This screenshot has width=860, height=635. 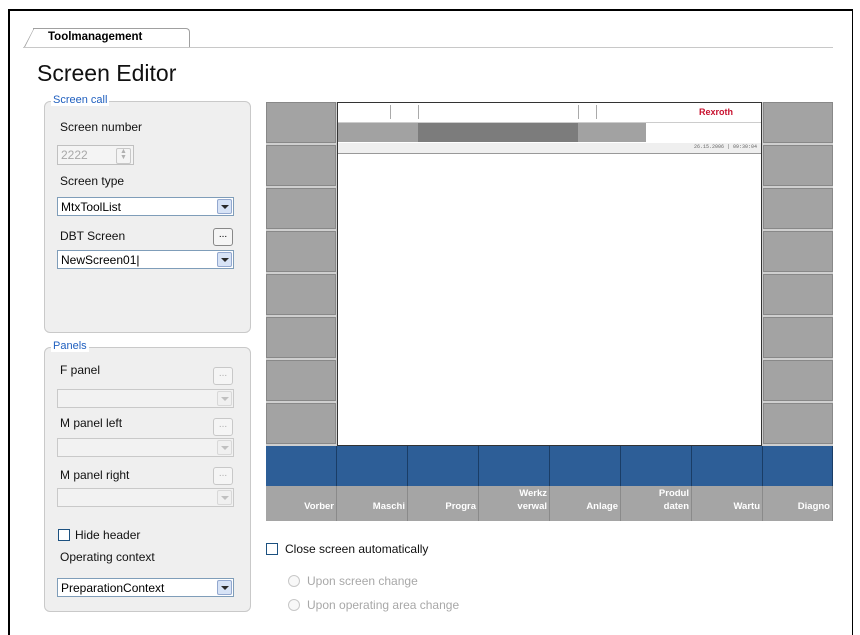 What do you see at coordinates (357, 549) in the screenshot?
I see `close-screen-label: Close screen automatically` at bounding box center [357, 549].